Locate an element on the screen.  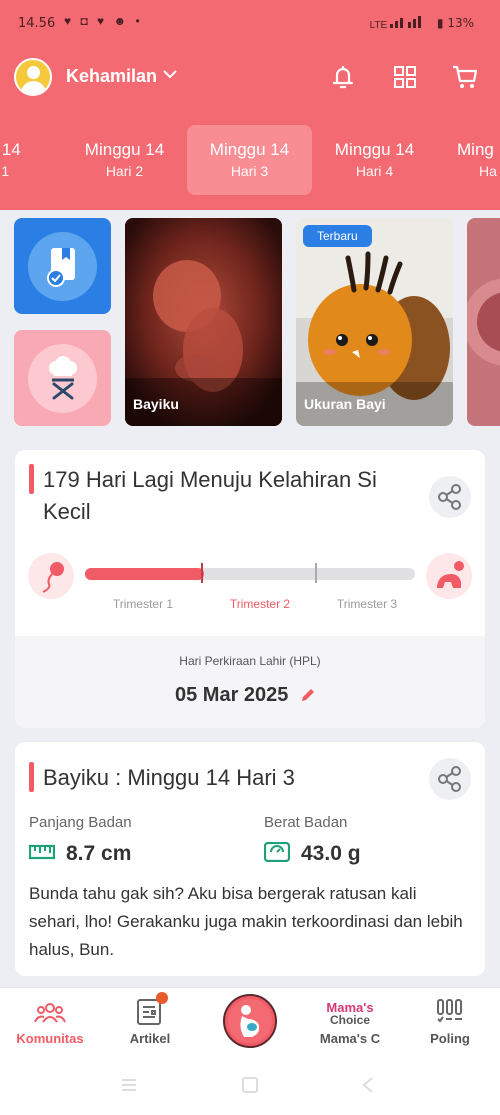
day-tab: Minggu 14 Hari 4 is located at coordinates (374, 160).